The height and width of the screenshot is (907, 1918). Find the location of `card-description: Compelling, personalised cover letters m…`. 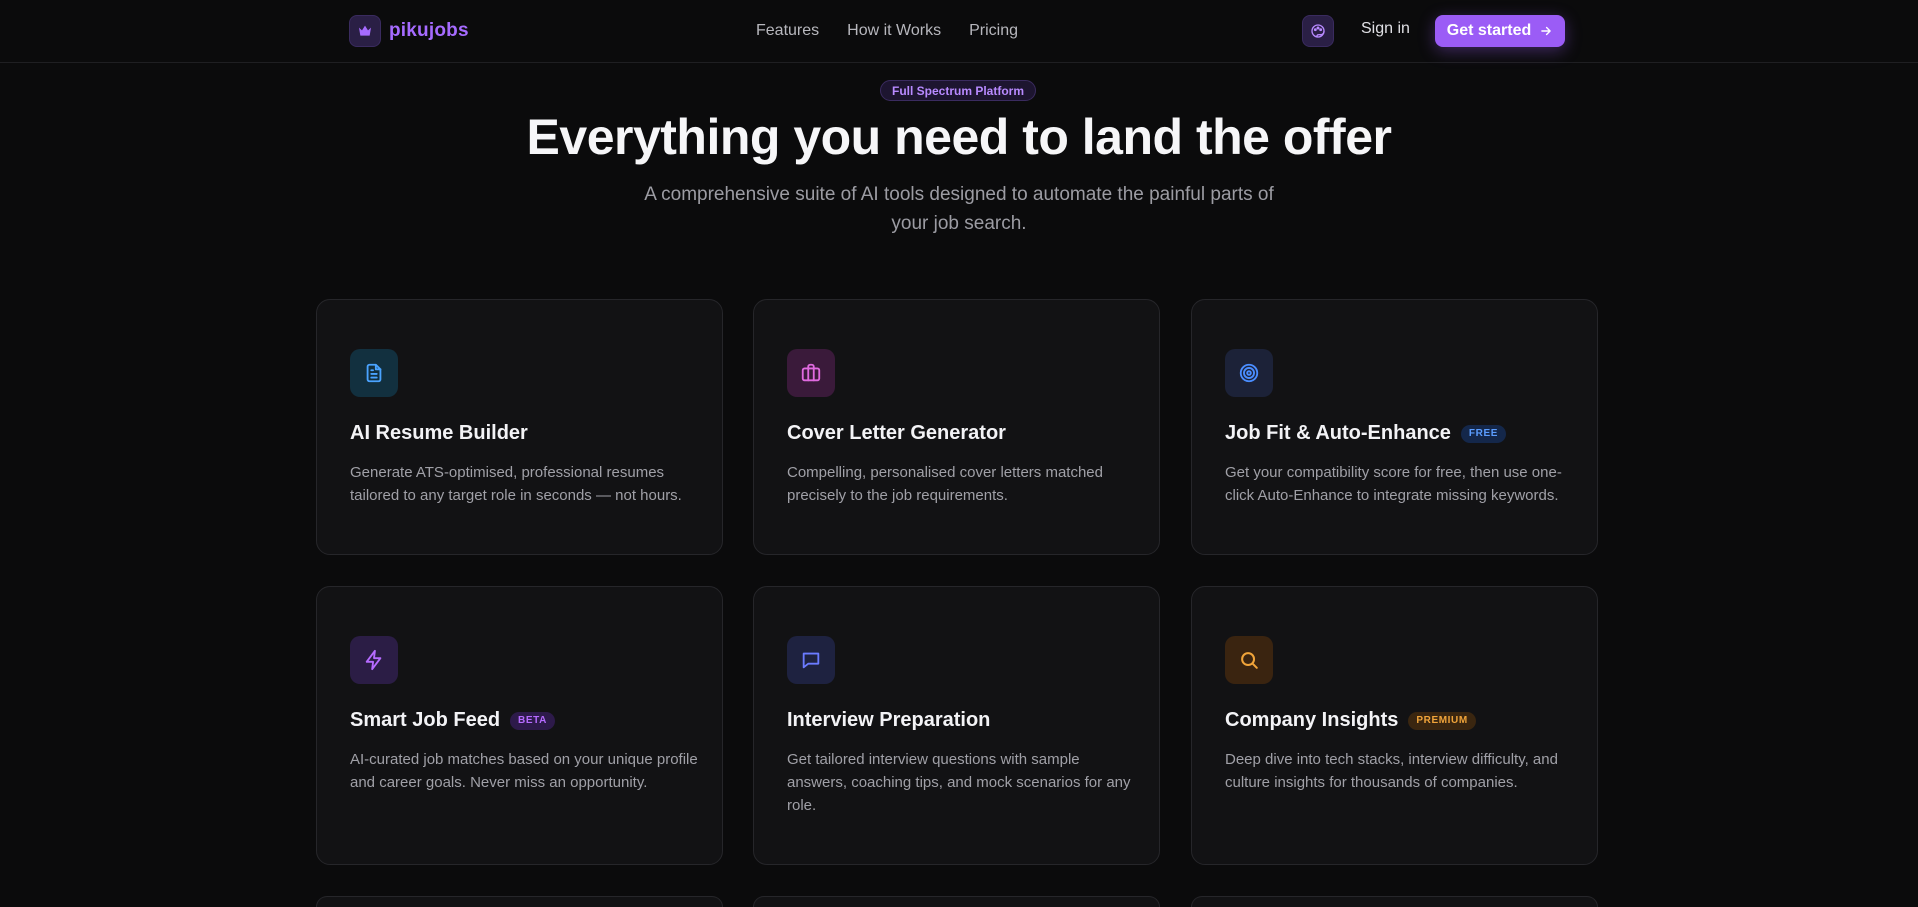

card-description: Compelling, personalised cover letters m… is located at coordinates (945, 484).